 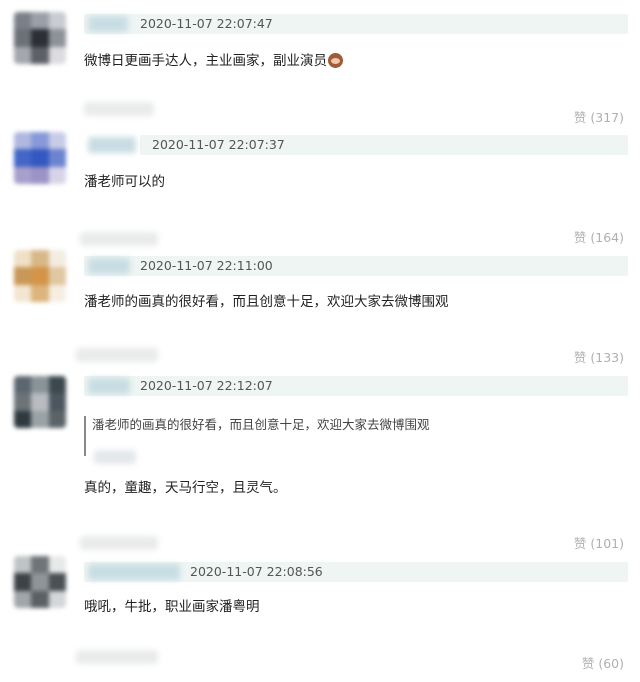 I want to click on comment-text: 潘老师可以的, so click(x=124, y=182).